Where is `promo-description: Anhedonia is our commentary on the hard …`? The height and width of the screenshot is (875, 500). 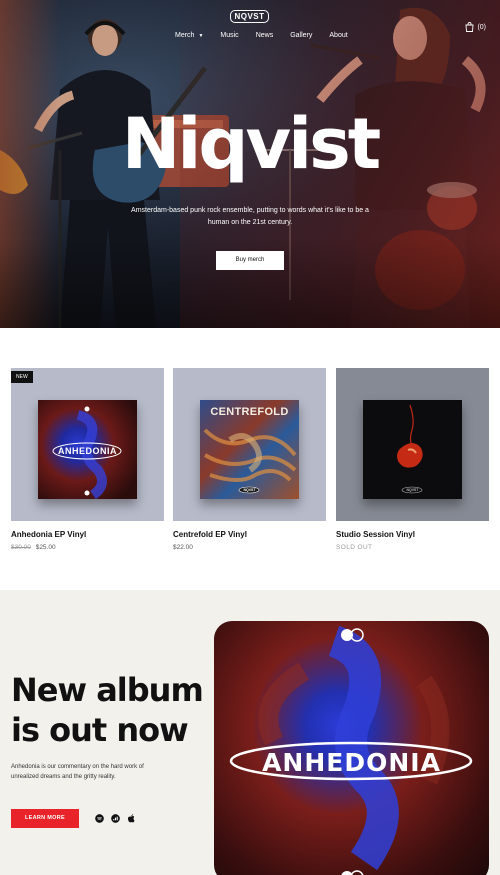 promo-description: Anhedonia is our commentary on the hard … is located at coordinates (77, 772).